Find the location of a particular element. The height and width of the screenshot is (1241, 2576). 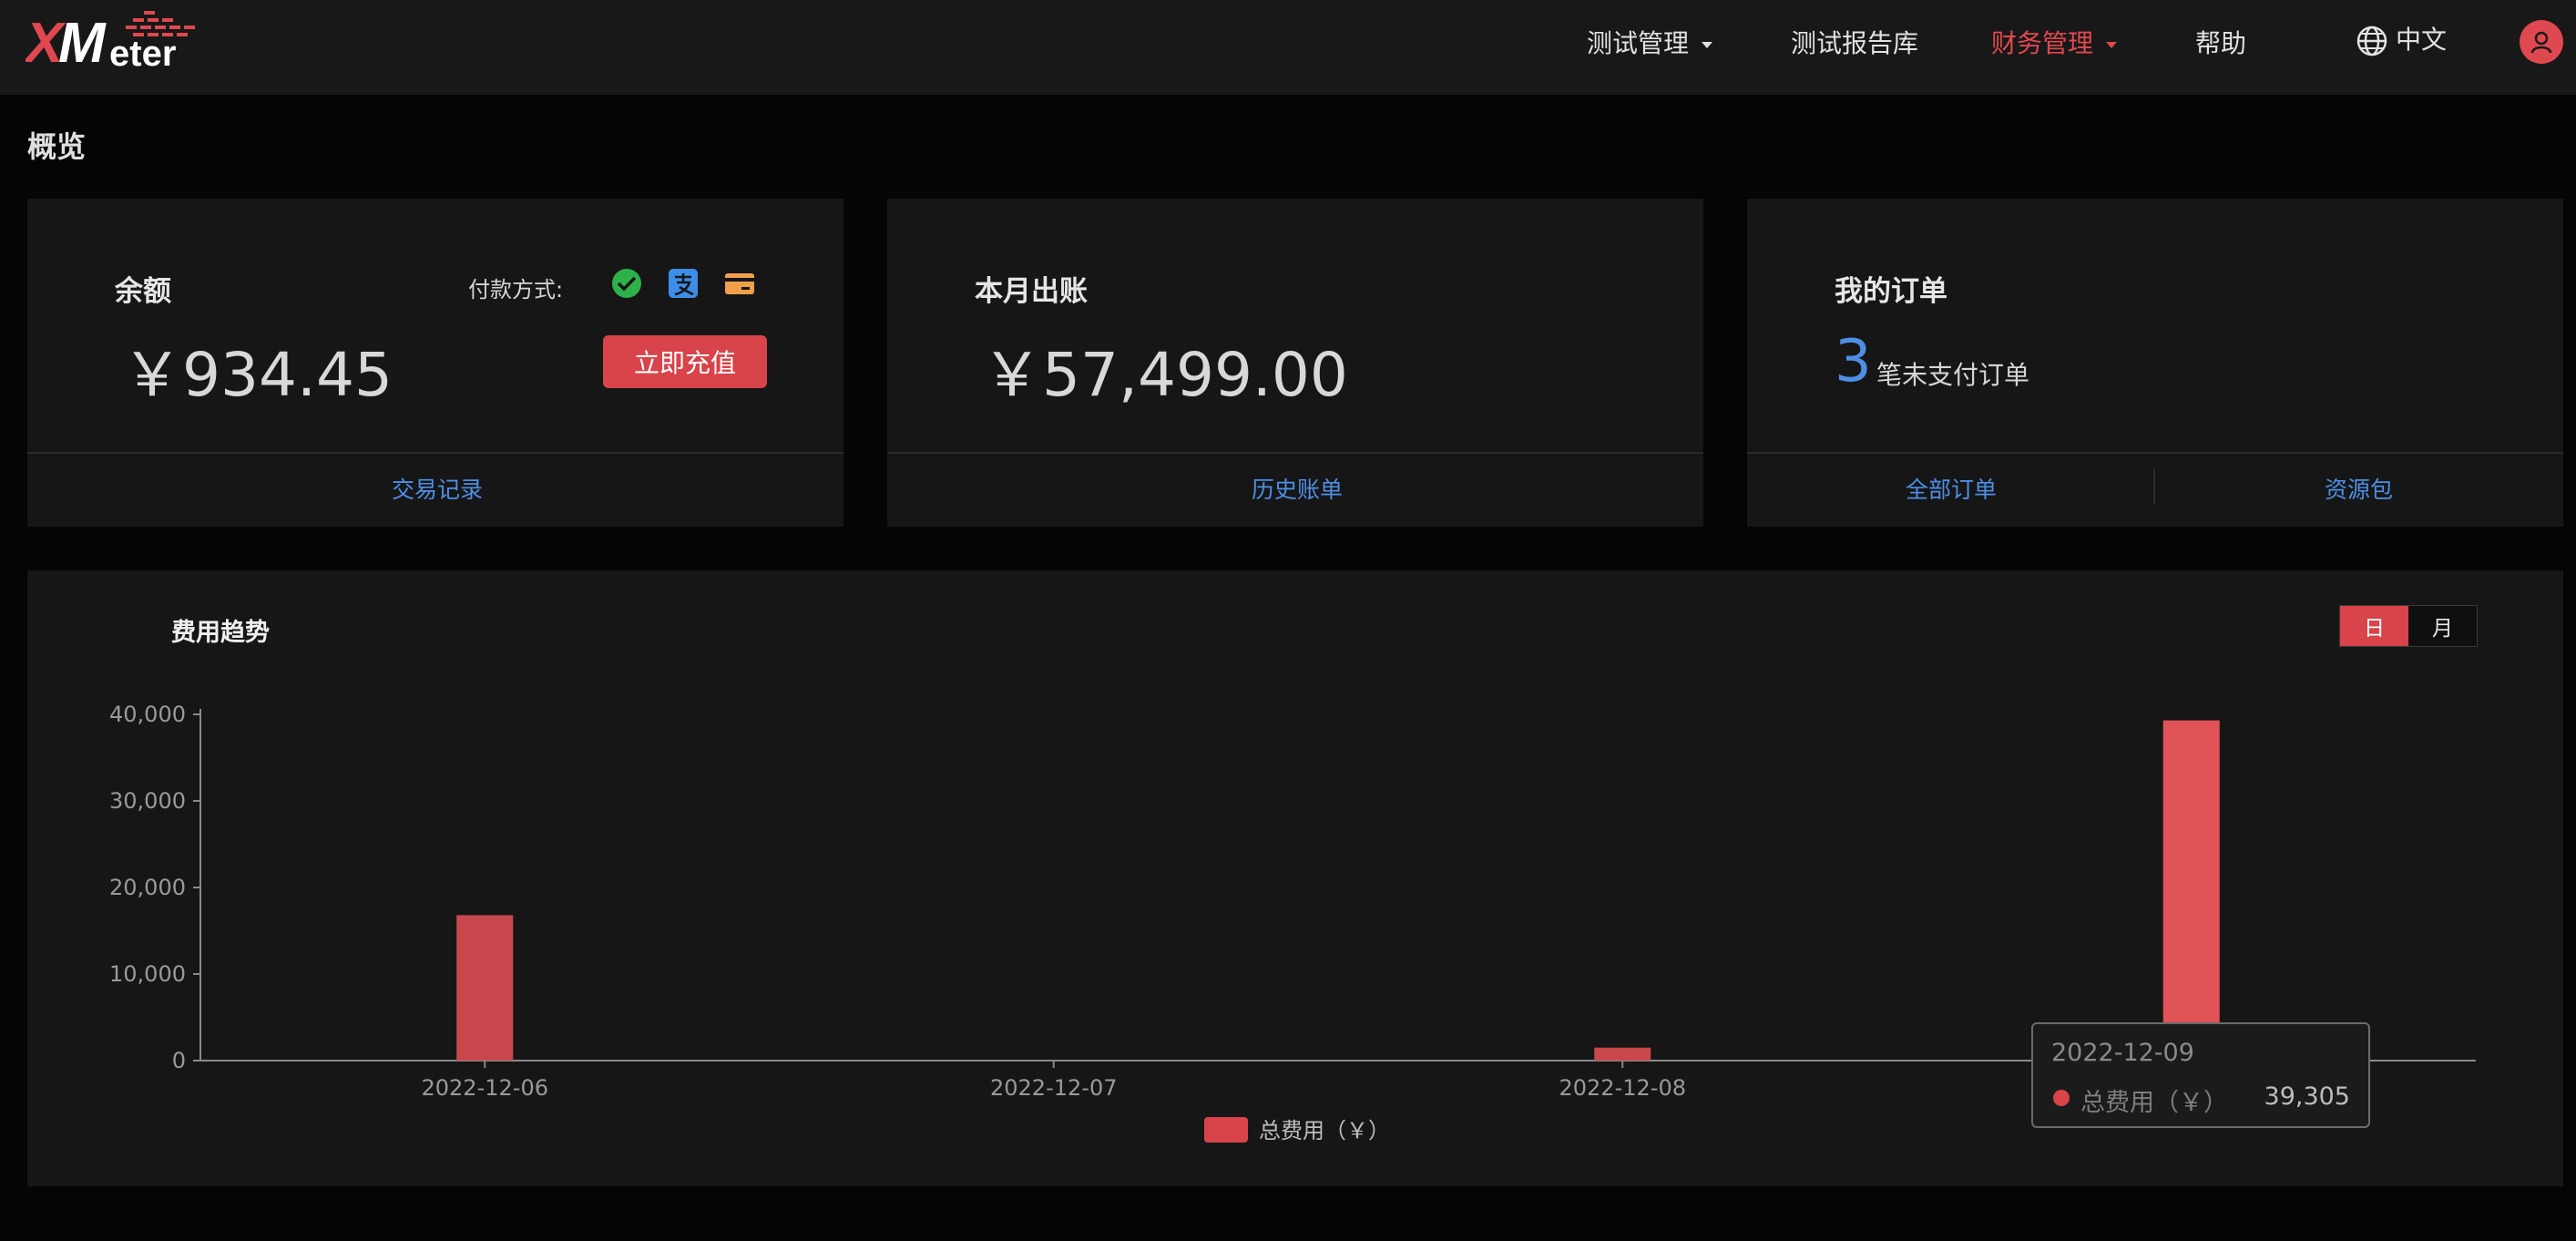

all-orders-link: 全部订单 is located at coordinates (1951, 488).